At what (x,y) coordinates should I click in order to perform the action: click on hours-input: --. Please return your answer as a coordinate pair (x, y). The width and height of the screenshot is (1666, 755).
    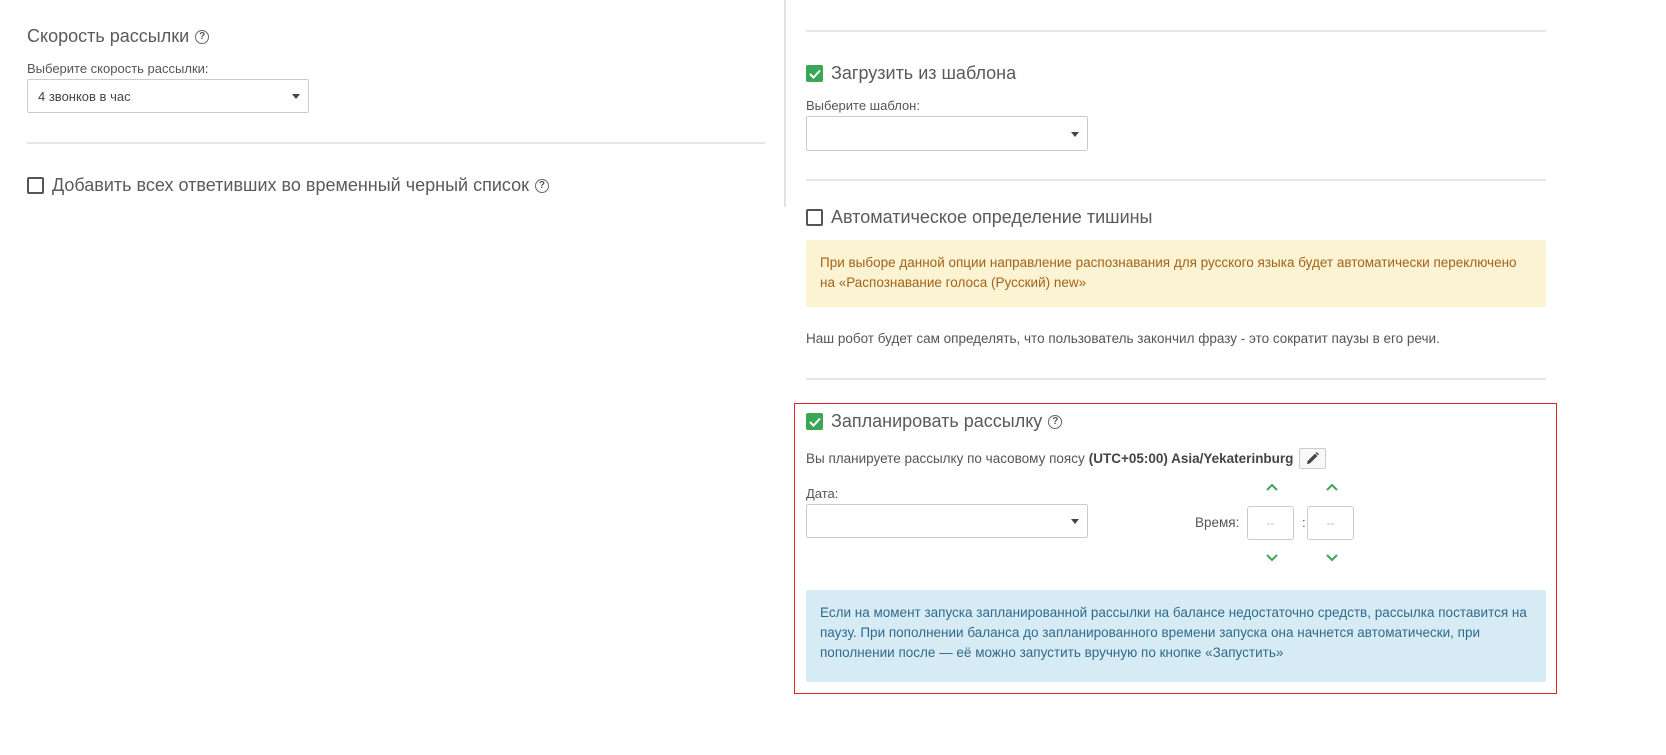
    Looking at the image, I should click on (1270, 523).